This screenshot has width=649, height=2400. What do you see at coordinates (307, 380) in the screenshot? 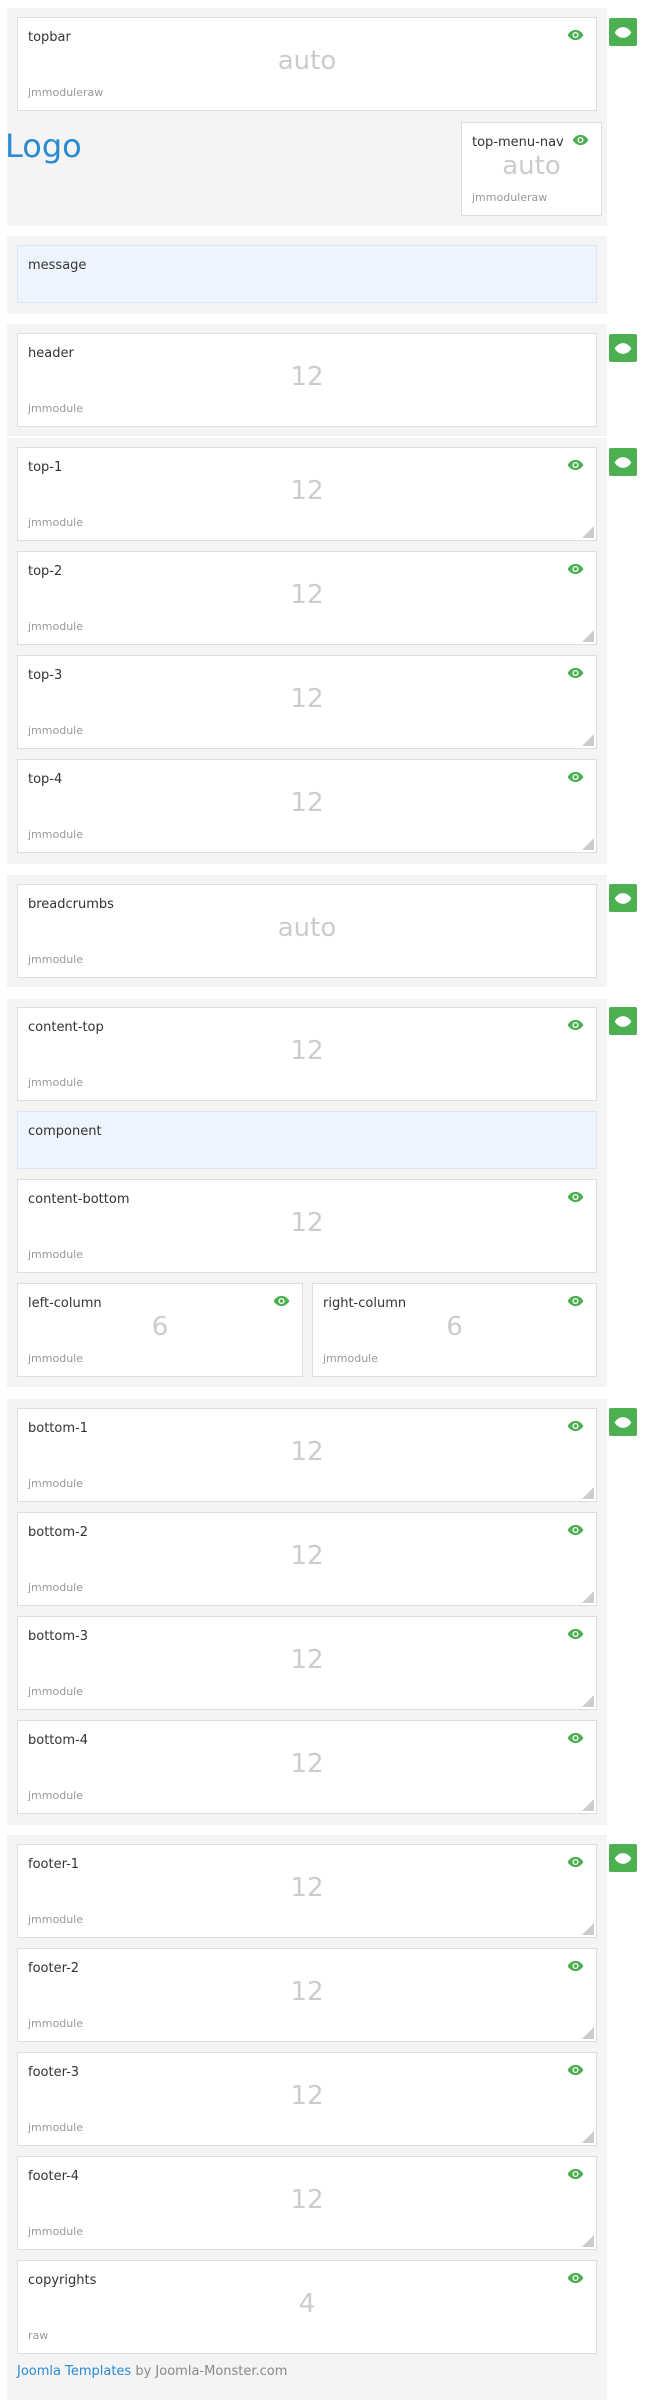
I see `position-header: header 12 jmmodule` at bounding box center [307, 380].